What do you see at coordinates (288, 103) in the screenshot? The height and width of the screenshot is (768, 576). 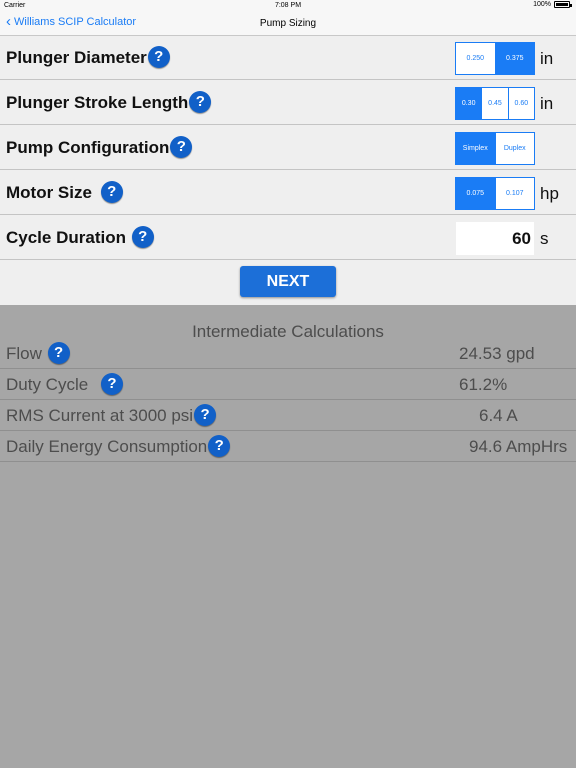 I see `plunger-stroke-row: Plunger Stroke Length? 0.30 0.45 0.60 in` at bounding box center [288, 103].